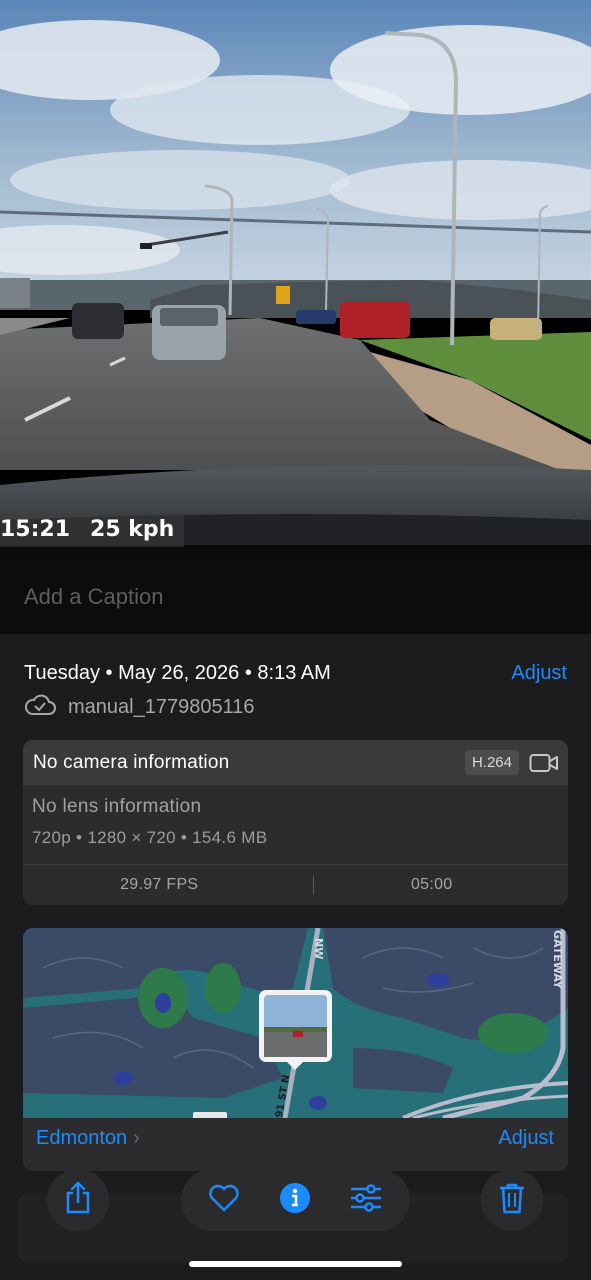  Describe the element at coordinates (82, 1138) in the screenshot. I see `location-name: Edmonton` at that location.